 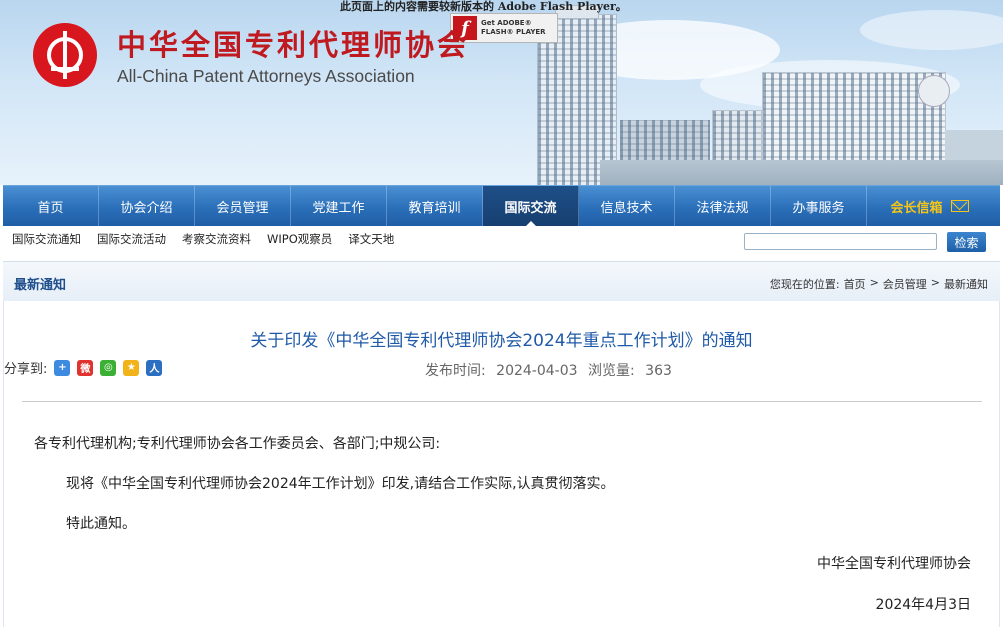 What do you see at coordinates (147, 206) in the screenshot?
I see `nav-item-about: 协会介绍` at bounding box center [147, 206].